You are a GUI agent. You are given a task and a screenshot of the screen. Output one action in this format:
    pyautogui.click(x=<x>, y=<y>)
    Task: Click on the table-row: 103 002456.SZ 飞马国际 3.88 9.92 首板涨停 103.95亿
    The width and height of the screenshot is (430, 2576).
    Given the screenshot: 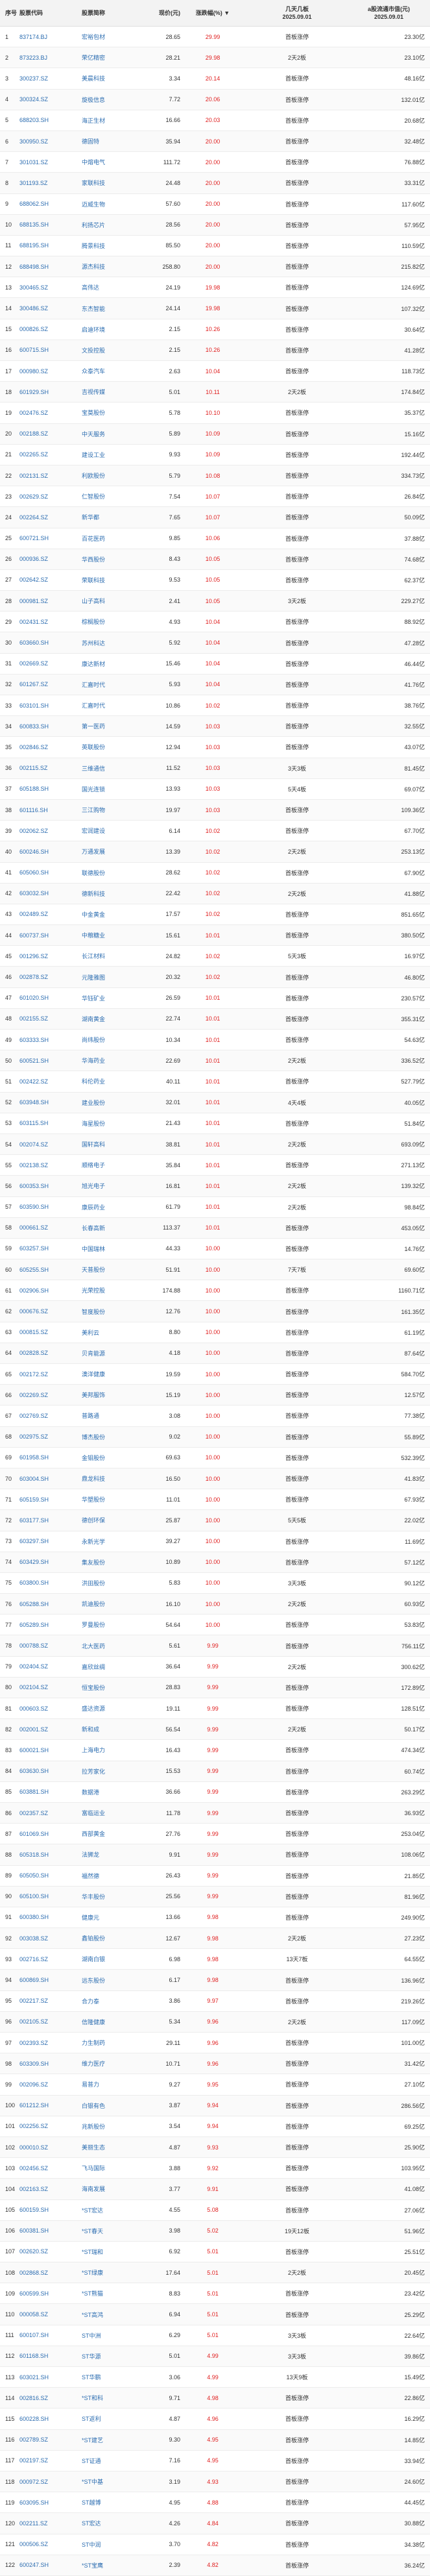 What is the action you would take?
    pyautogui.click(x=215, y=2168)
    